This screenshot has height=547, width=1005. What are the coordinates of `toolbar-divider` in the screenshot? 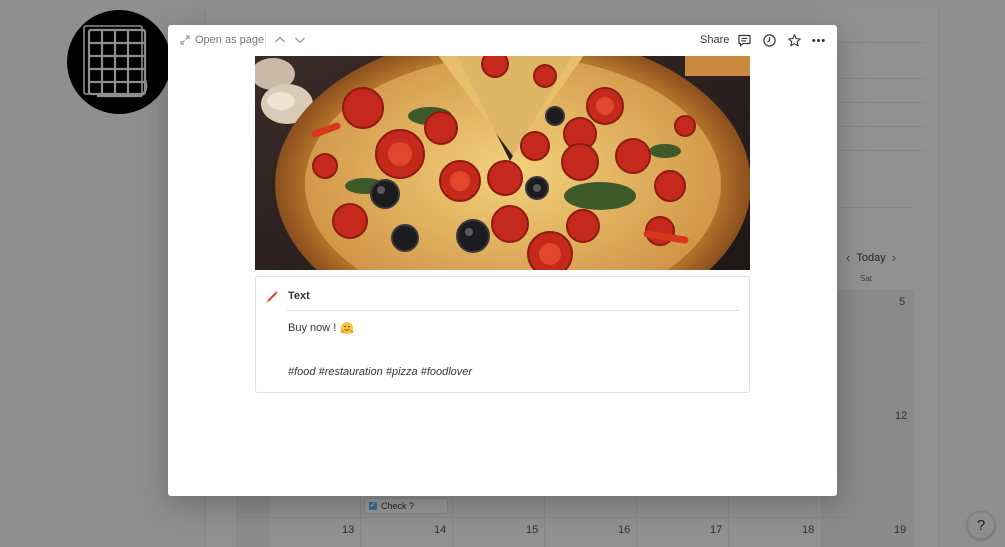 It's located at (265, 40).